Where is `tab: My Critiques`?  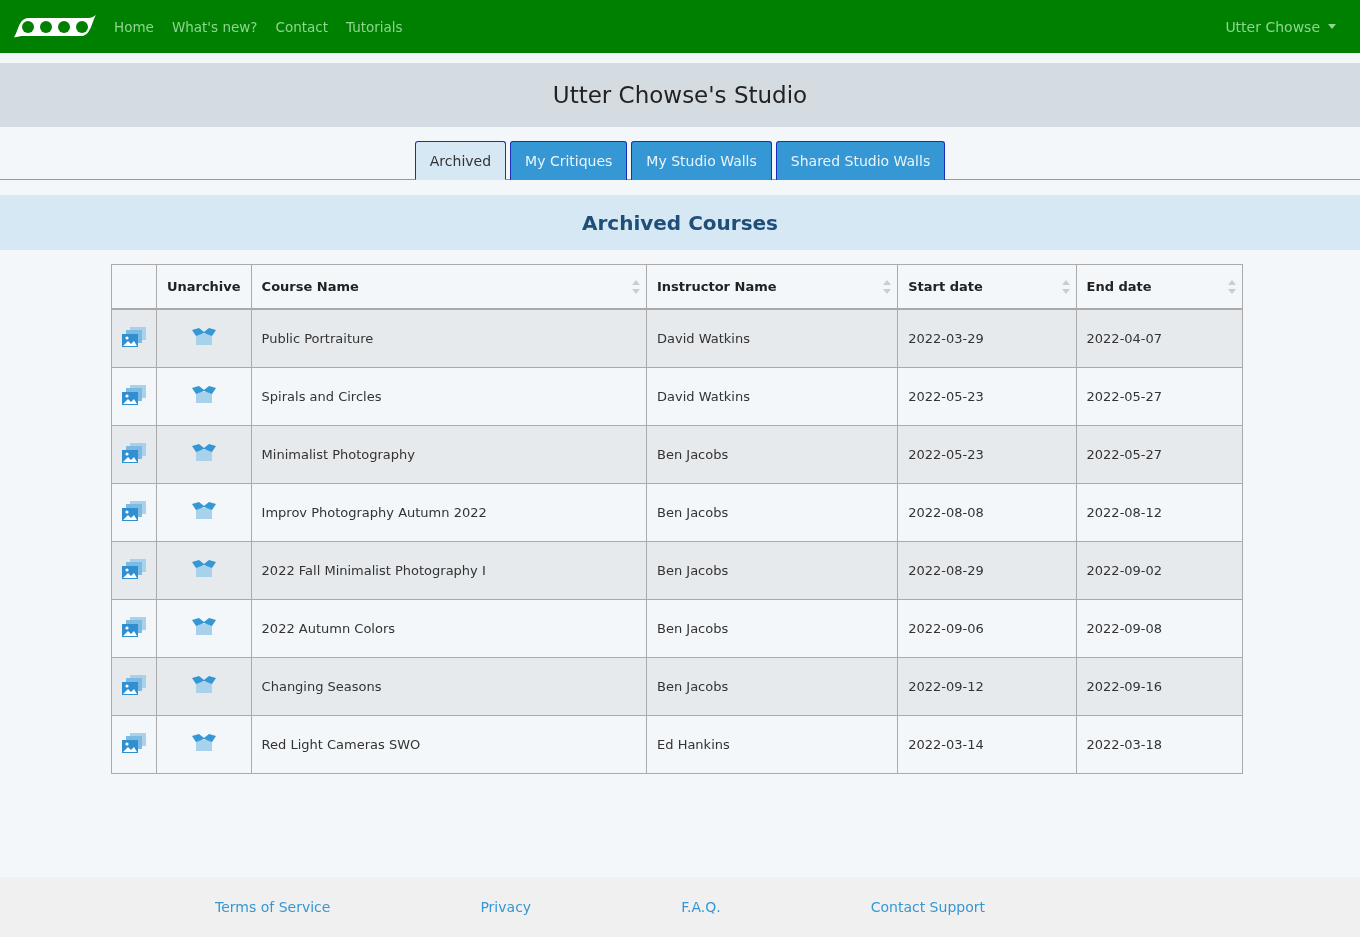
tab: My Critiques is located at coordinates (569, 160).